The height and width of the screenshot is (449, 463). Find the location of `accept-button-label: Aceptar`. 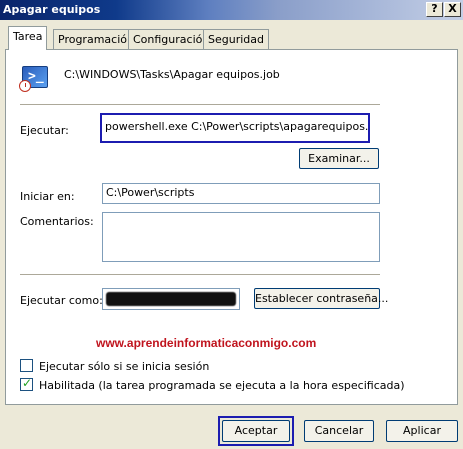

accept-button-label: Aceptar is located at coordinates (256, 430).